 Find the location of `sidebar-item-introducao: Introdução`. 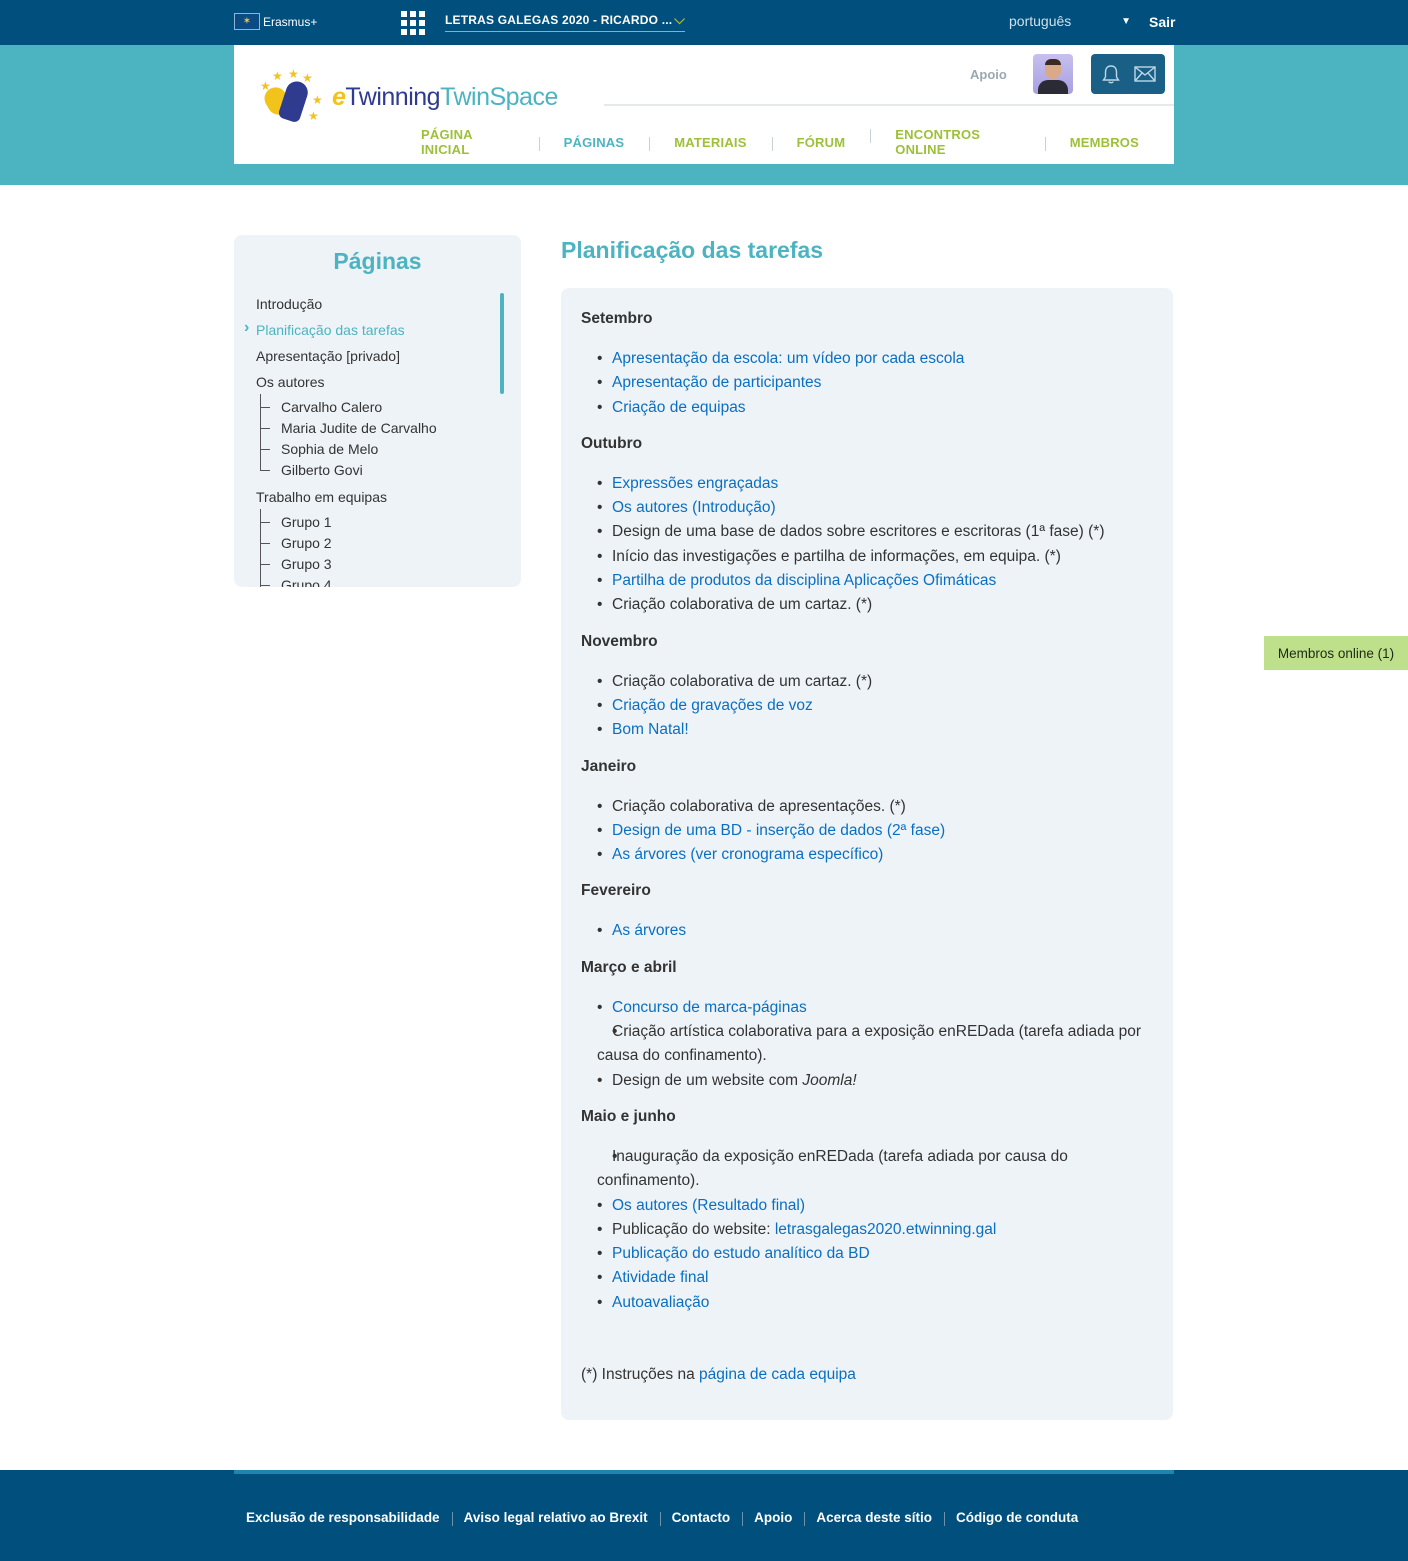

sidebar-item-introducao: Introdução is located at coordinates (378, 308).